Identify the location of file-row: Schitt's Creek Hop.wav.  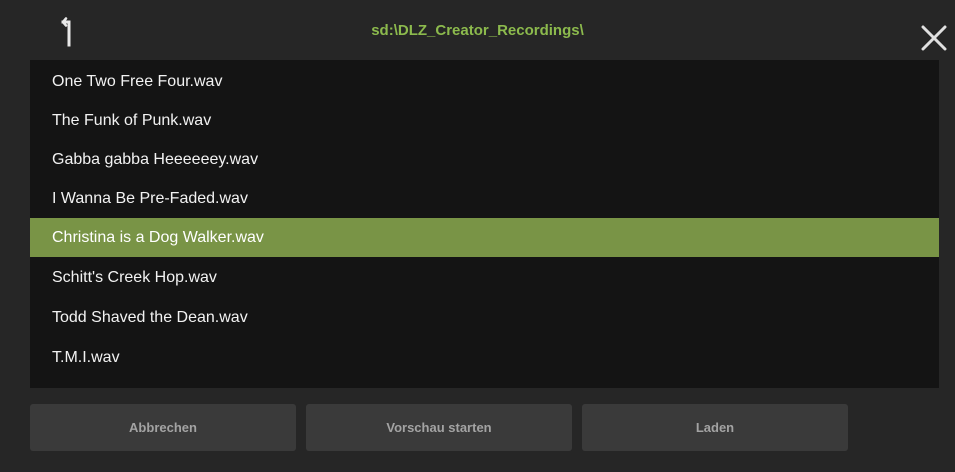
(484, 277).